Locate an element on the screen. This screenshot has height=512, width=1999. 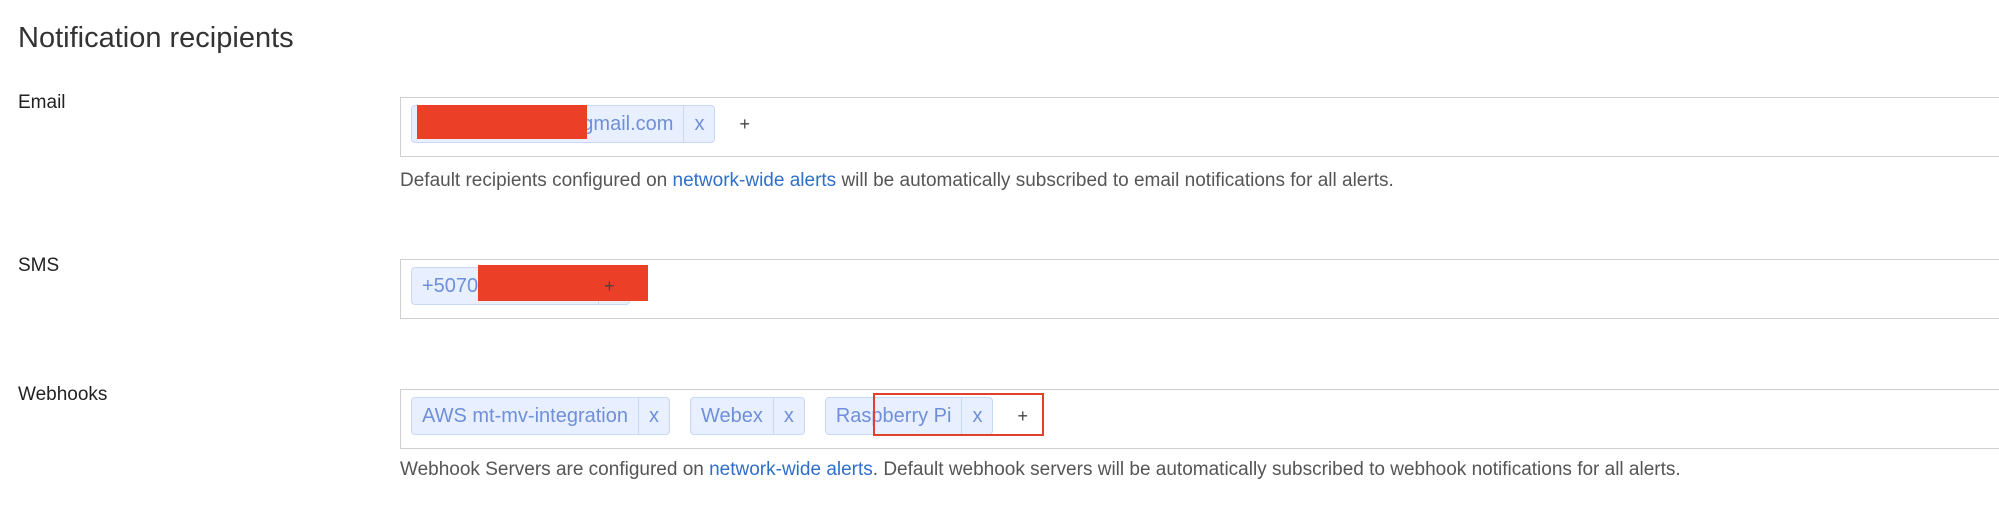
help-text: Default recipients configured on is located at coordinates (536, 180).